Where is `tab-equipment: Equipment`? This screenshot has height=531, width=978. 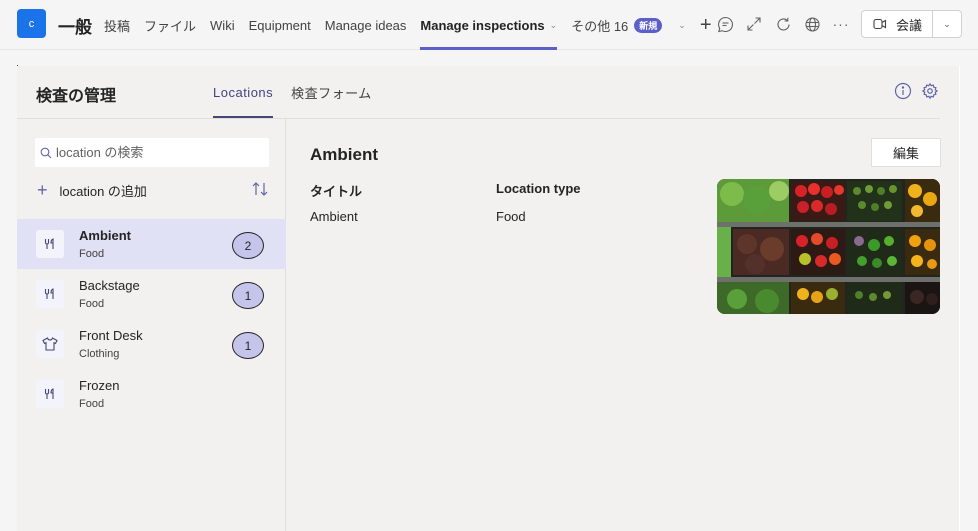
tab-equipment: Equipment is located at coordinates (280, 25).